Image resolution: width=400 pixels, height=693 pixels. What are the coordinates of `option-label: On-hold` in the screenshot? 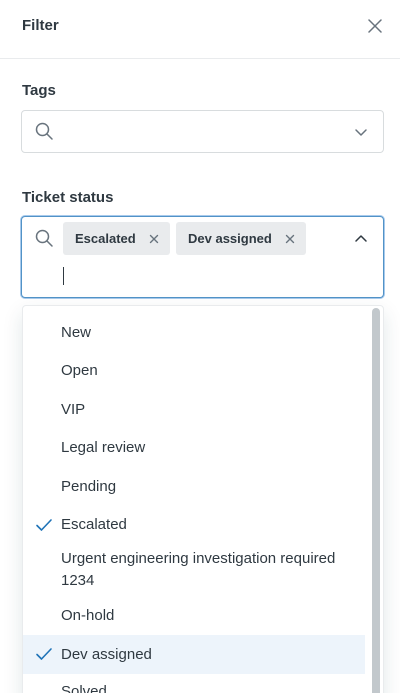 It's located at (88, 615).